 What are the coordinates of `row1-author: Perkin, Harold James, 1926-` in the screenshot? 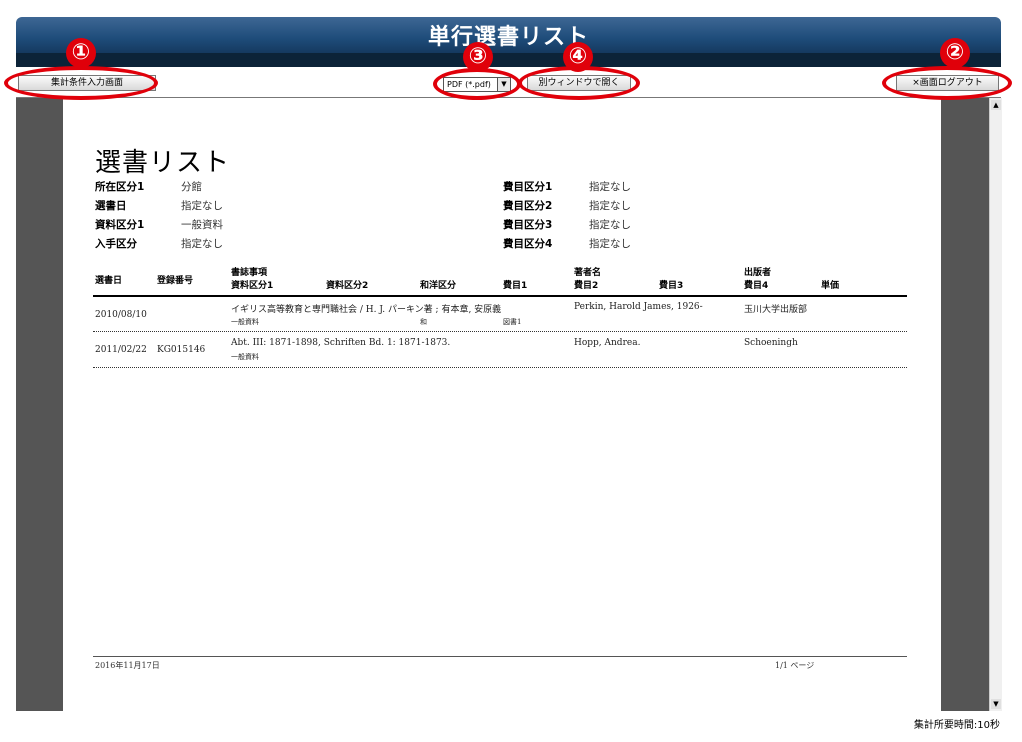 It's located at (638, 307).